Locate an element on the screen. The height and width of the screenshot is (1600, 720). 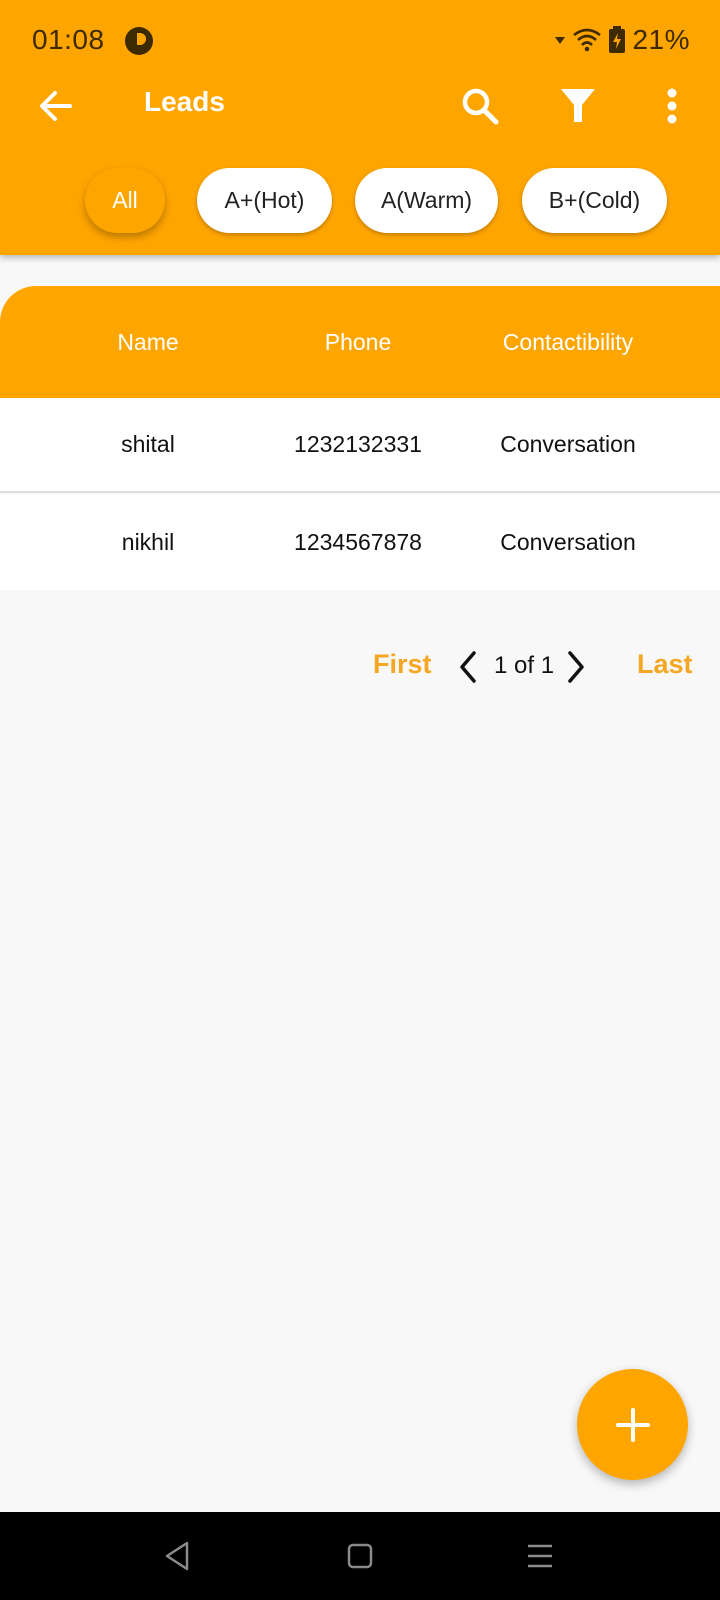
add-icon is located at coordinates (632, 1424).